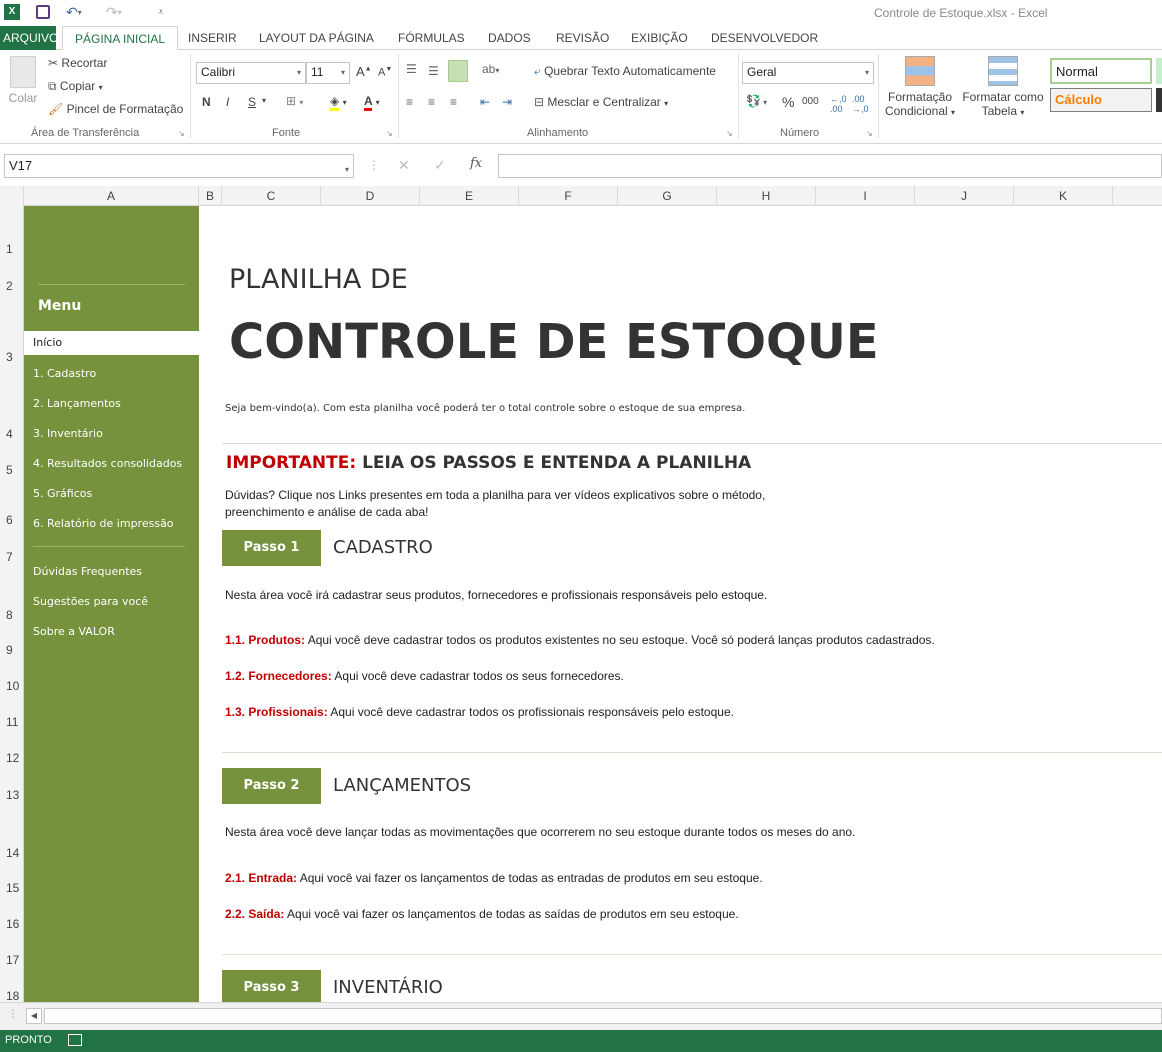 This screenshot has height=1052, width=1162. I want to click on horizontal-scrollbar, so click(603, 1016).